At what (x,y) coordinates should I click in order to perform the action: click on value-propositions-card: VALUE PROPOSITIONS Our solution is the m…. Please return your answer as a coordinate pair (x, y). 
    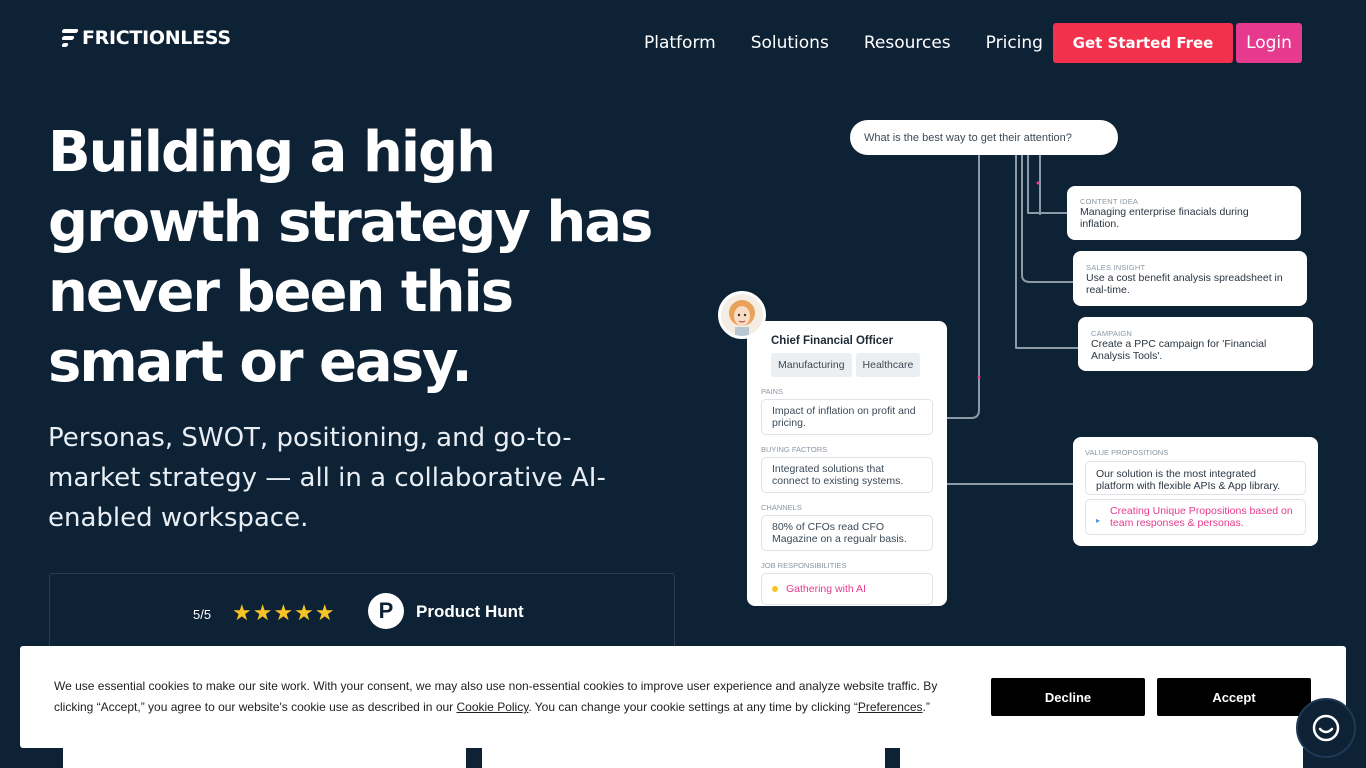
    Looking at the image, I should click on (1195, 491).